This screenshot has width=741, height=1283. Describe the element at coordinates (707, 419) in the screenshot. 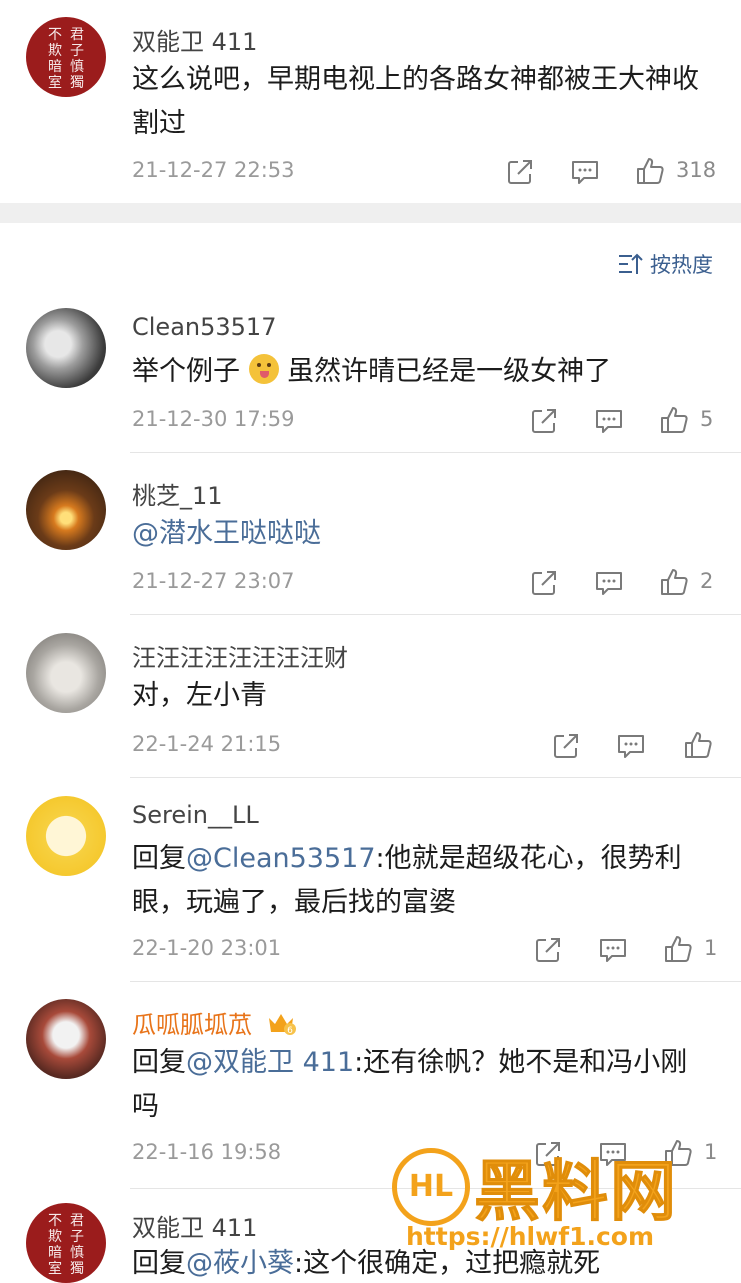

I see `like-count: 5` at that location.